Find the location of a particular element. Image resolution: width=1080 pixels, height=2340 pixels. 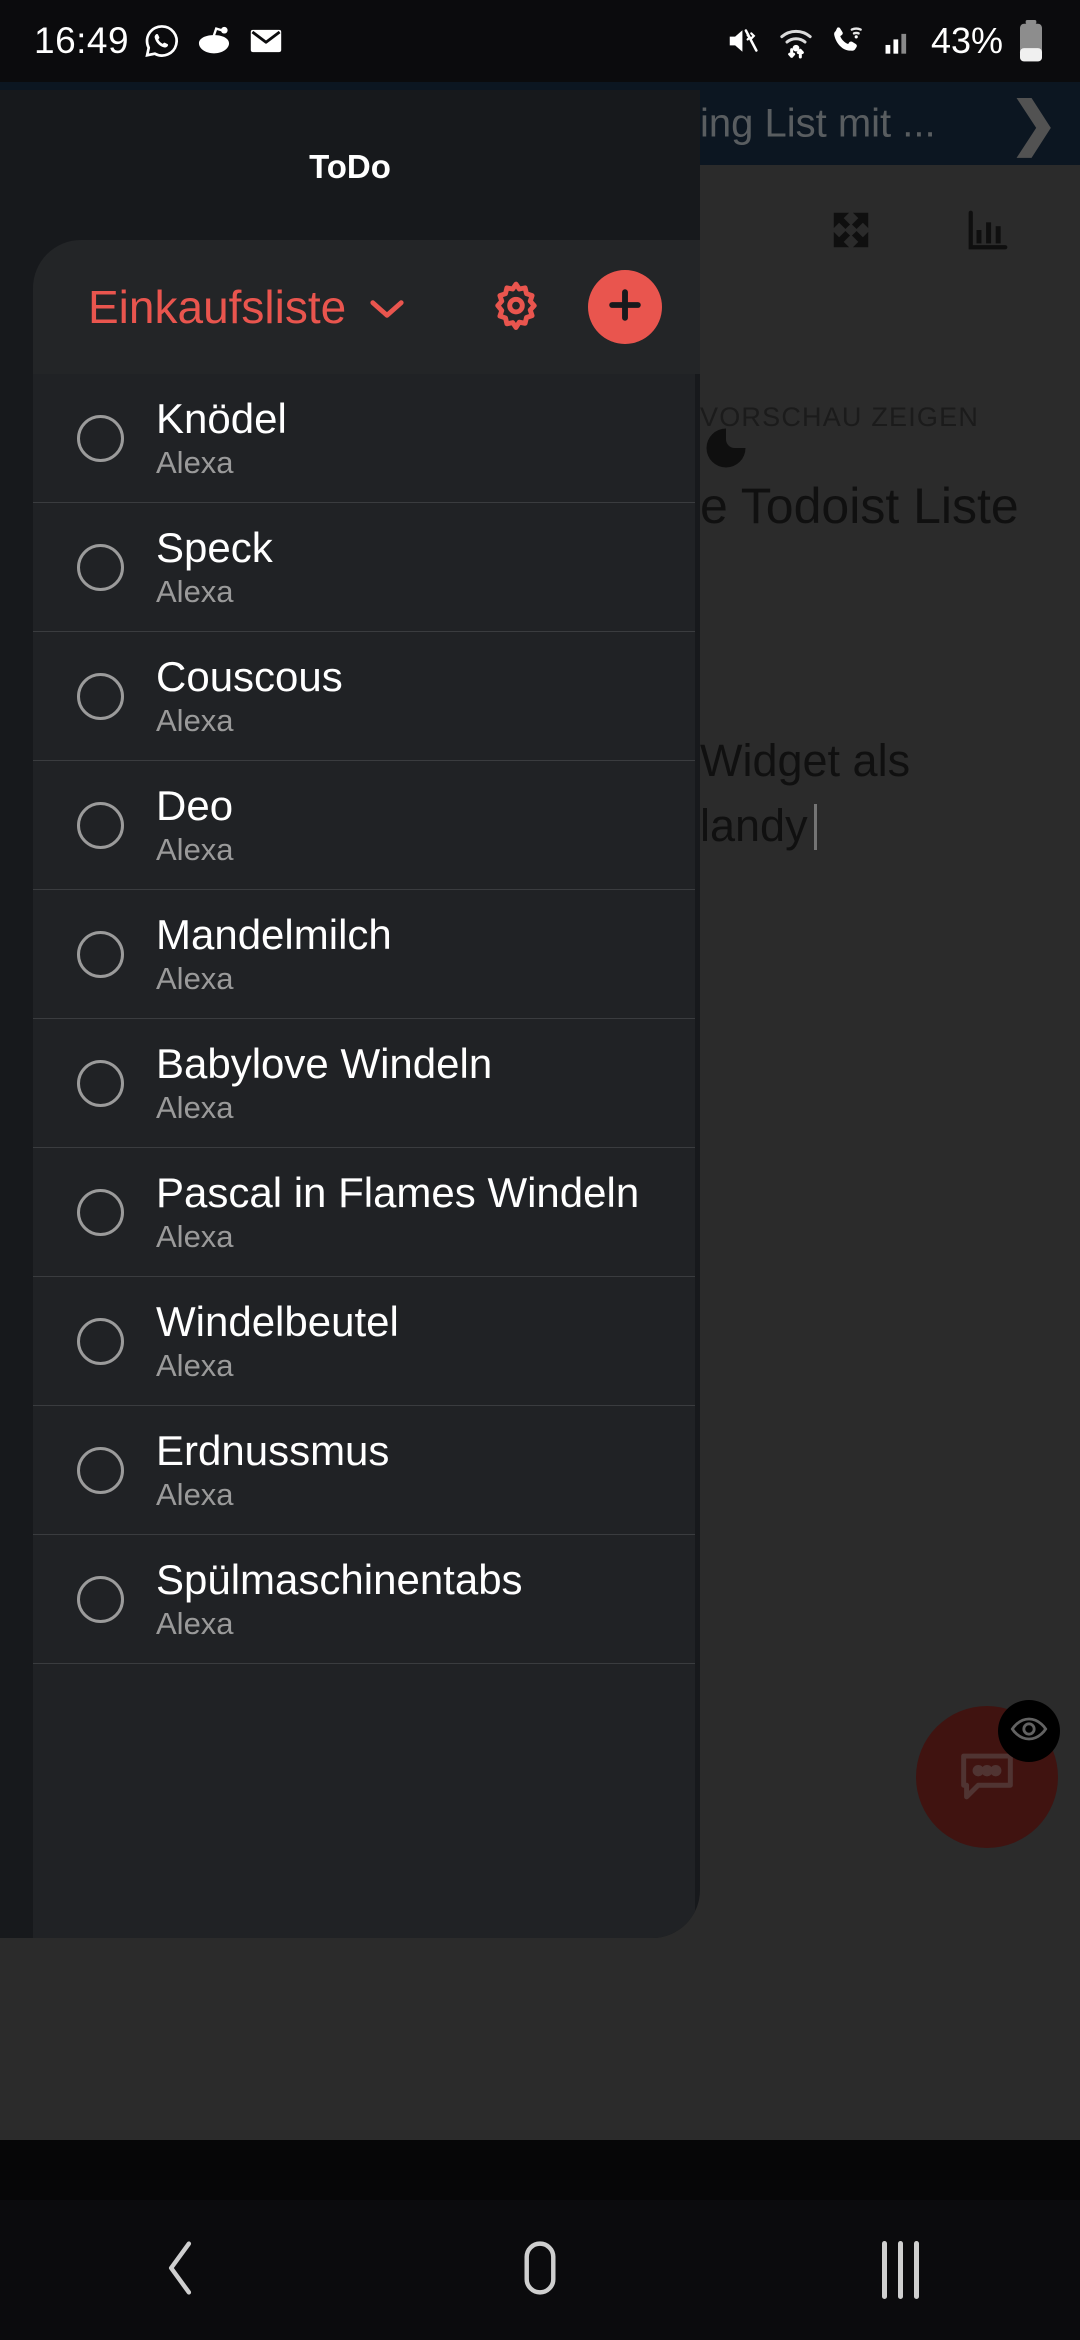

system-nav-bar is located at coordinates (540, 2270).